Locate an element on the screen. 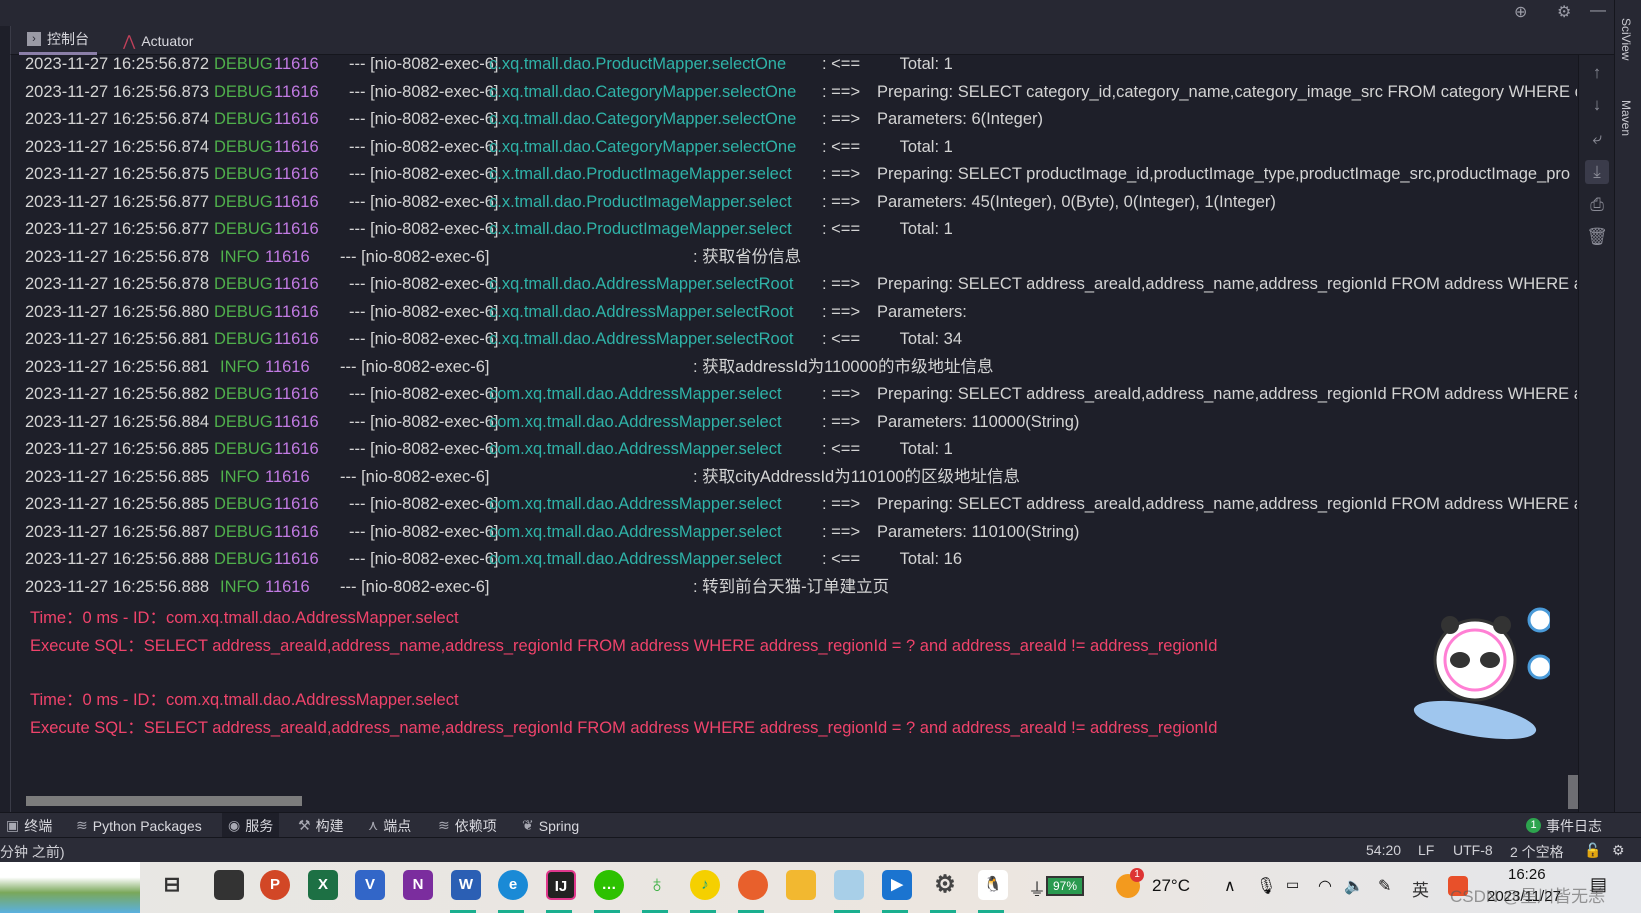 Image resolution: width=1641 pixels, height=913 pixels. tool-window-6: ❦ Spring is located at coordinates (550, 825).